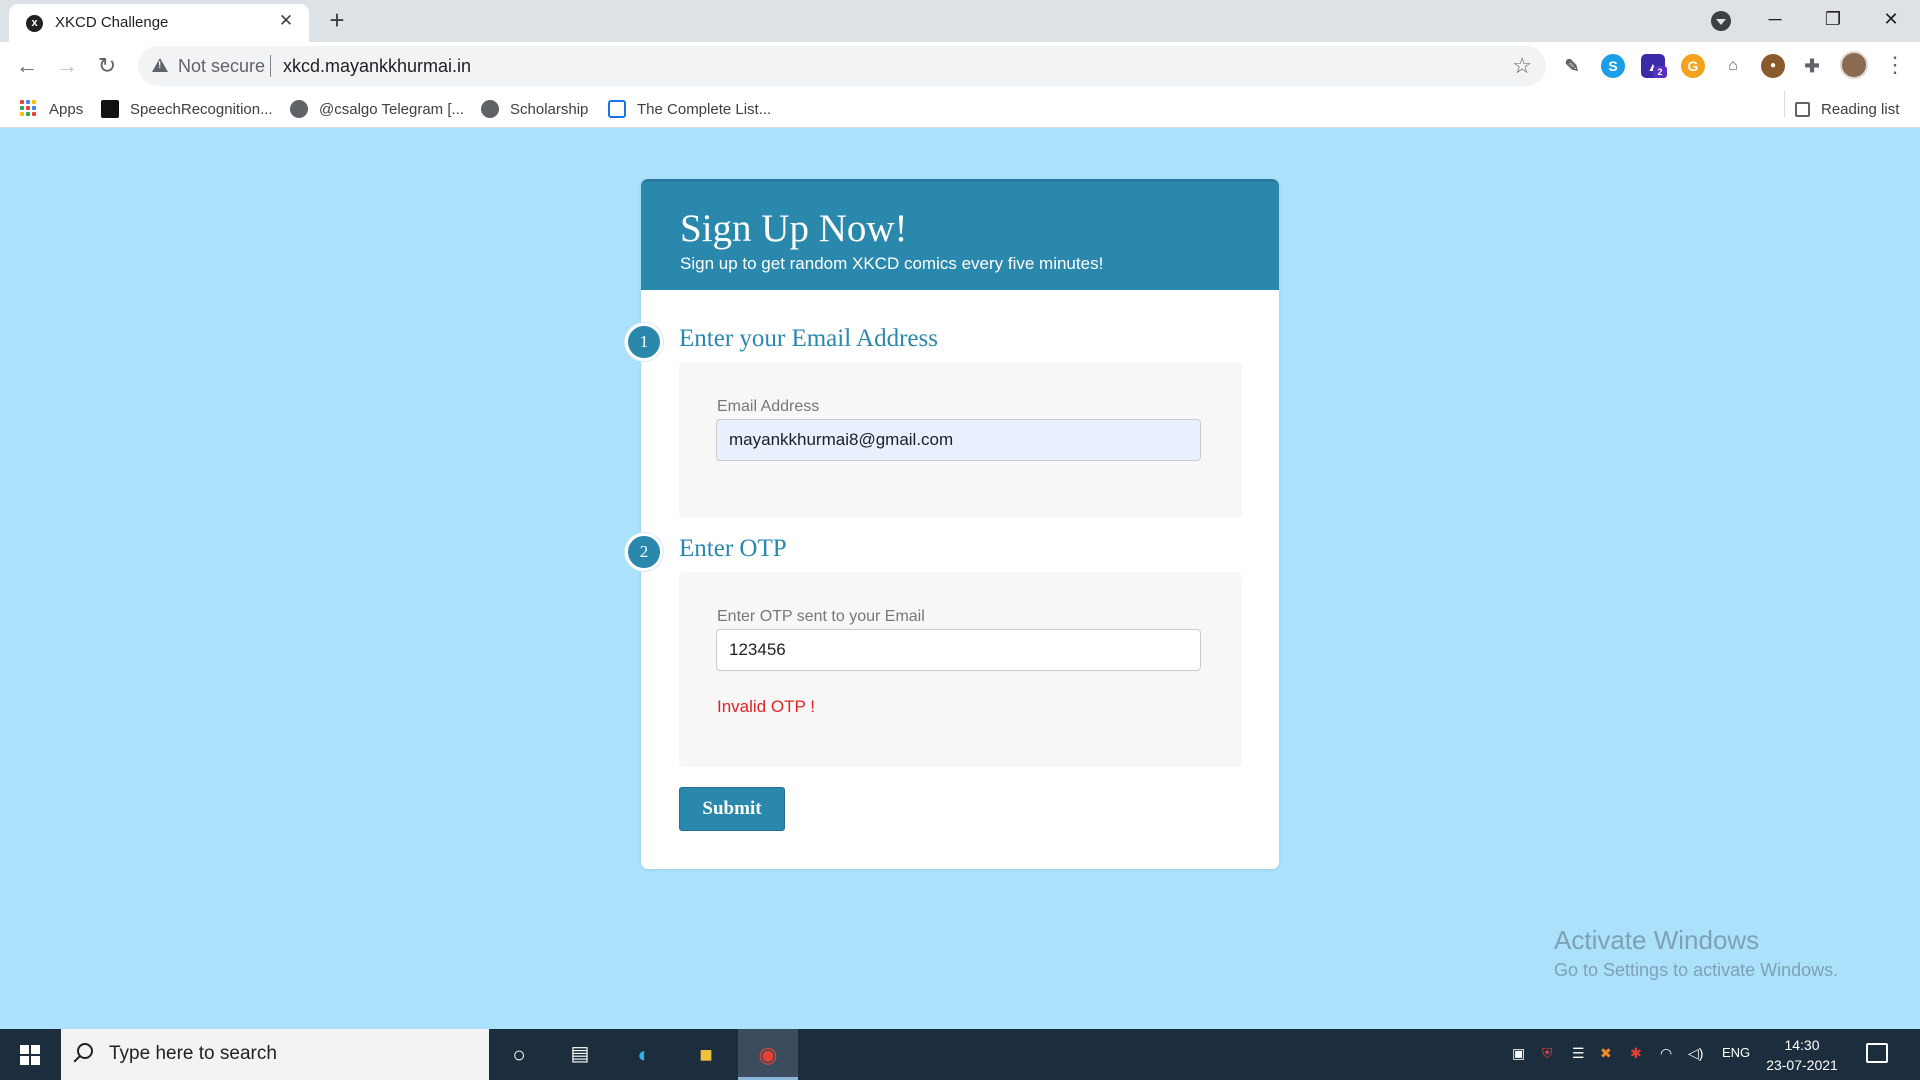  What do you see at coordinates (1547, 1053) in the screenshot?
I see `tray-shield-icon: ⛨` at bounding box center [1547, 1053].